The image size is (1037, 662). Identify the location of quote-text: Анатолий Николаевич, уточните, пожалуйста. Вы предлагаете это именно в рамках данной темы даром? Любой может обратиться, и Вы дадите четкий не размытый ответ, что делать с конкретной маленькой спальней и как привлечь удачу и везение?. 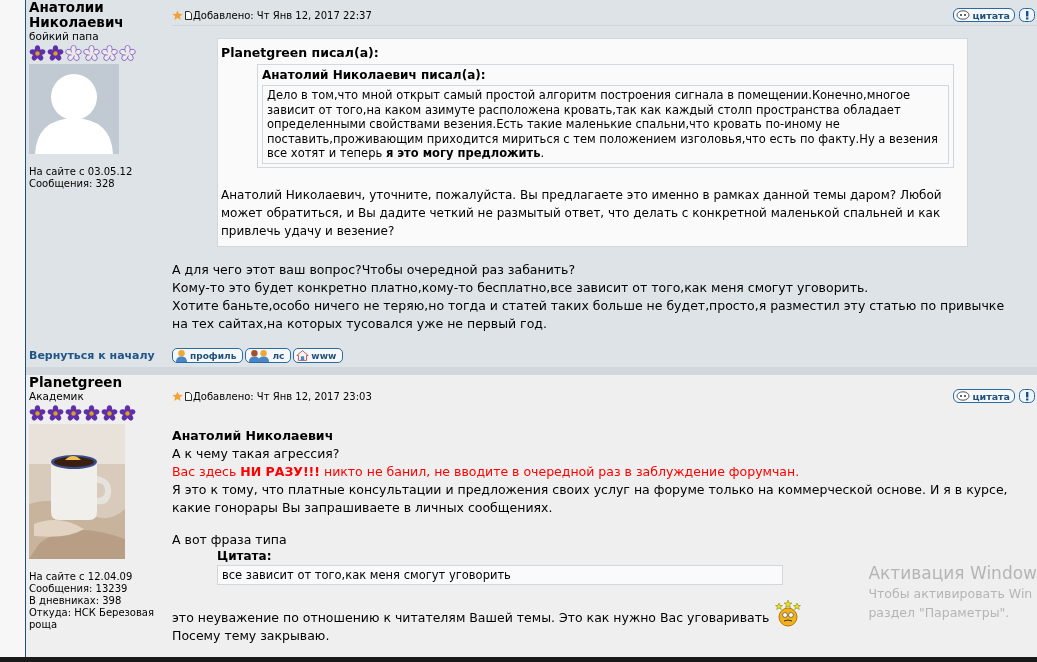
(582, 213).